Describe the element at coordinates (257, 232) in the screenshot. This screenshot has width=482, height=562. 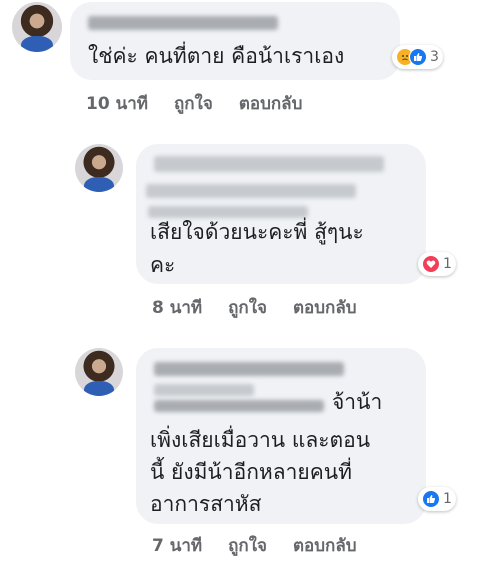
I see `comment-text-line: เสียใจด้วยนะคะพี่ สู้ๆนะ` at that location.